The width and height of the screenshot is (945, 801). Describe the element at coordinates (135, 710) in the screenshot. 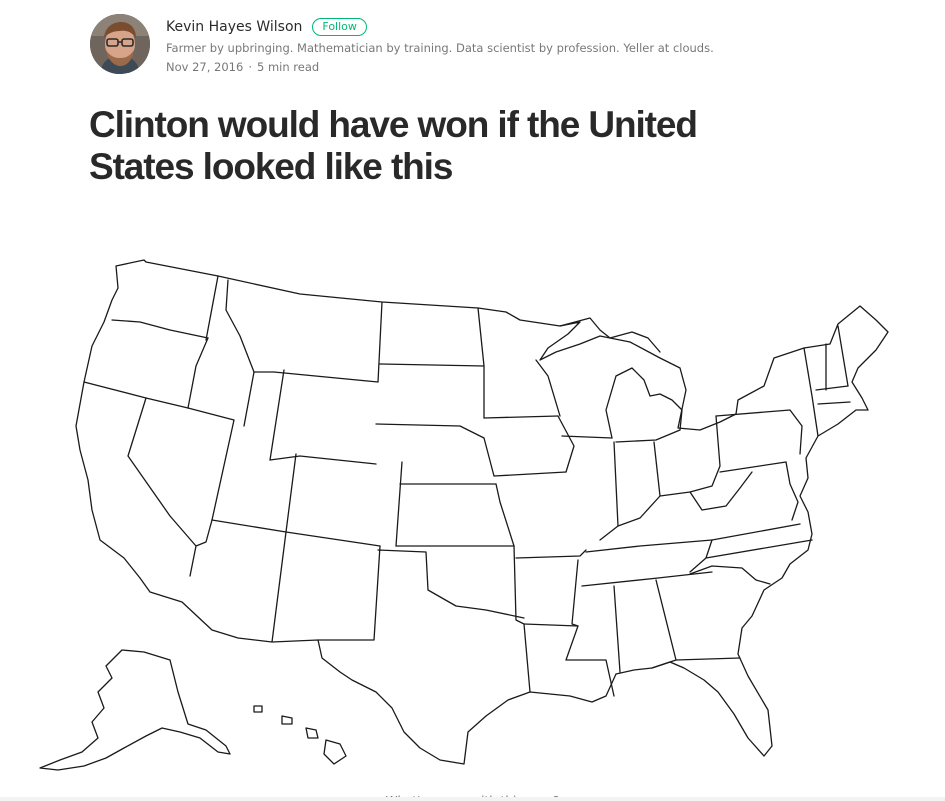

I see `alaska-outline` at that location.